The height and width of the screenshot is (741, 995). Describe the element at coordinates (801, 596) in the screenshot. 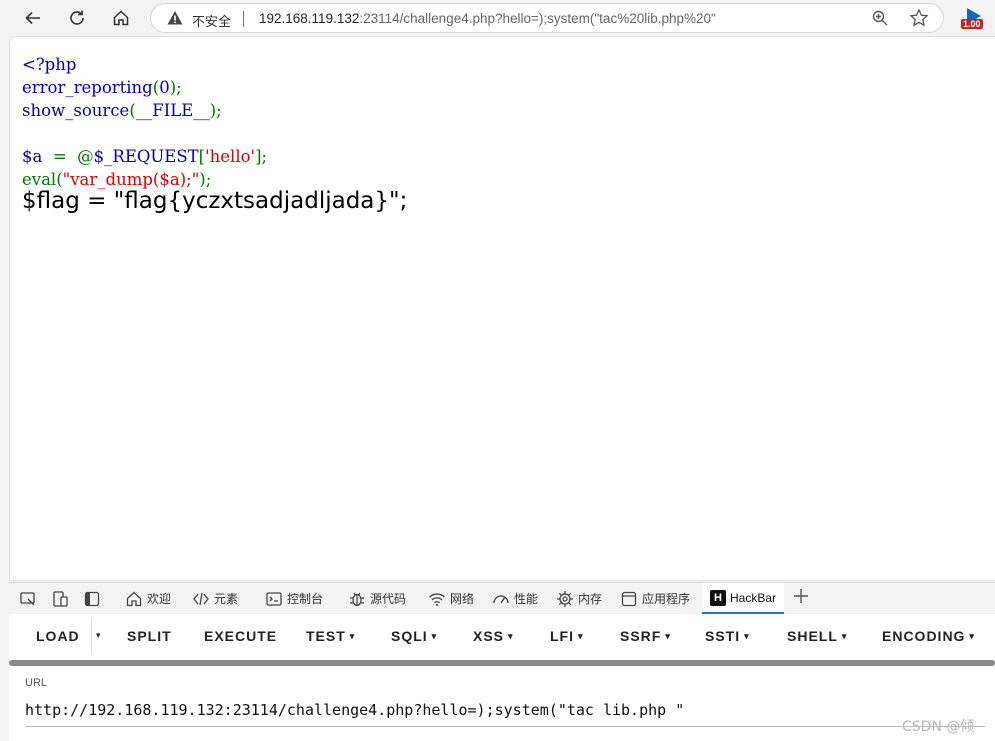

I see `plus-icon` at that location.